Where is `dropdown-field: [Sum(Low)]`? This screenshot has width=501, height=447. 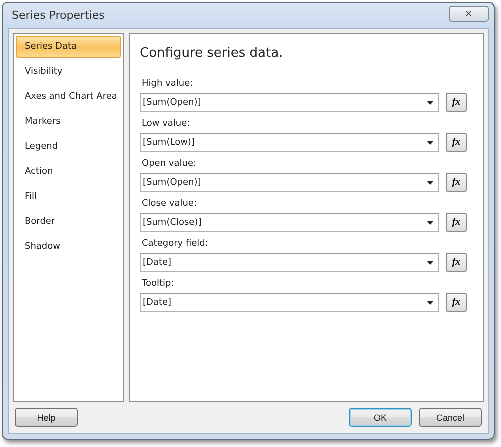
dropdown-field: [Sum(Low)] is located at coordinates (289, 142).